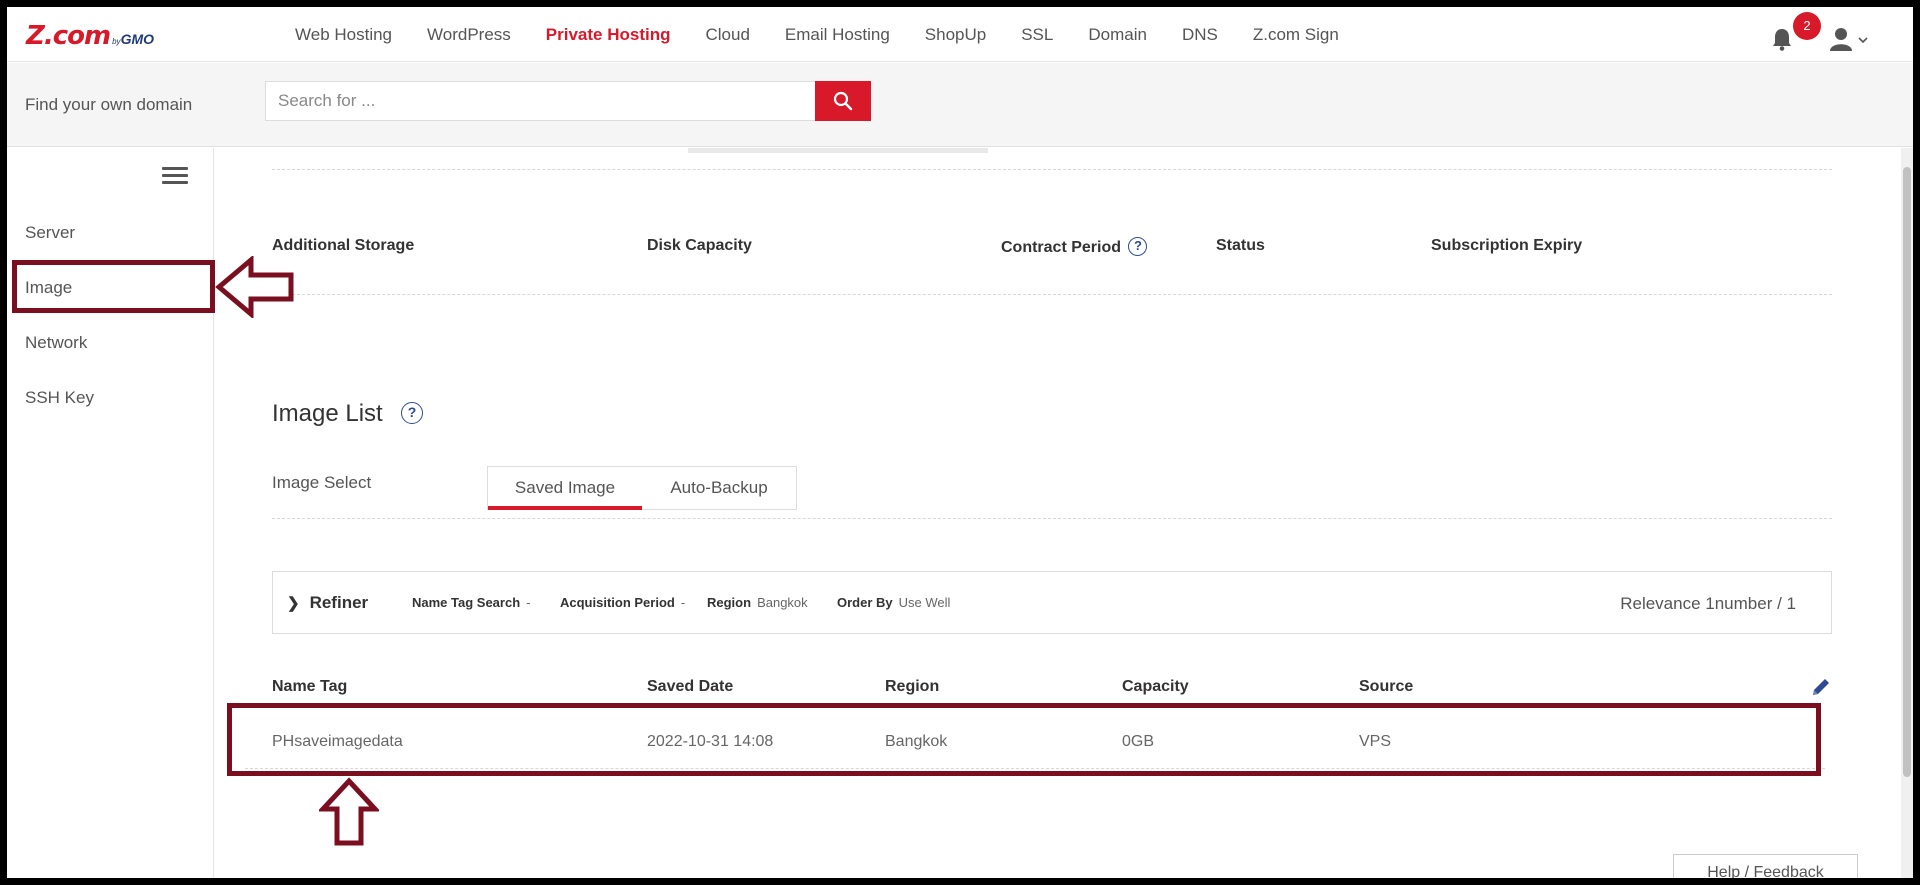  I want to click on image-select-label: Image Select, so click(322, 482).